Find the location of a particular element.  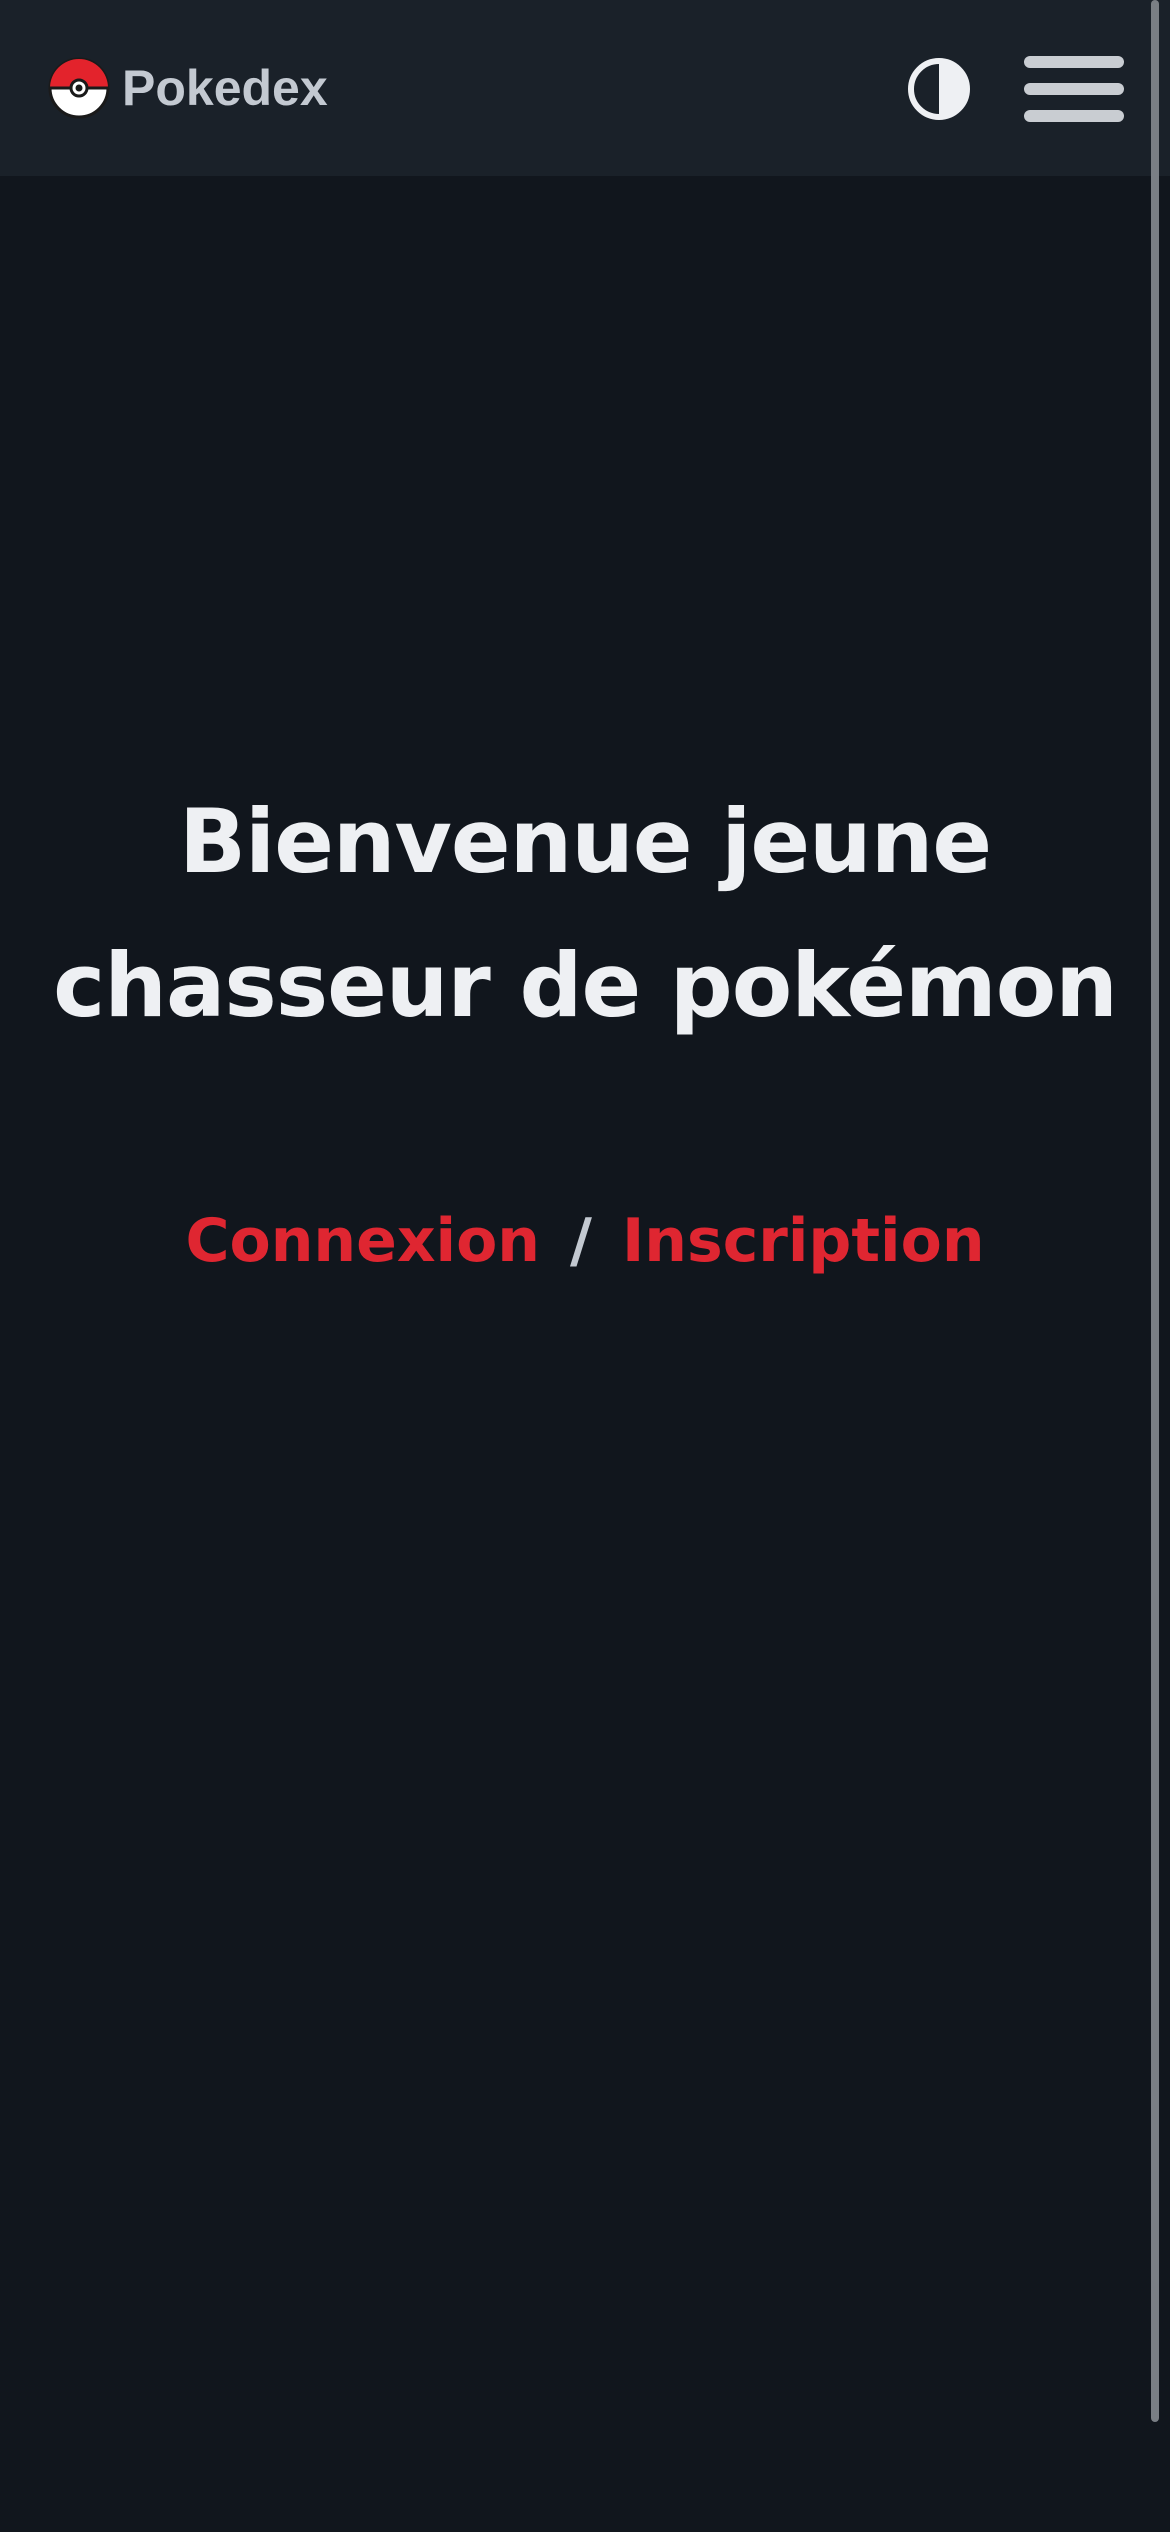

welcome-title-line2: chasseur de pokémon is located at coordinates (585, 985).